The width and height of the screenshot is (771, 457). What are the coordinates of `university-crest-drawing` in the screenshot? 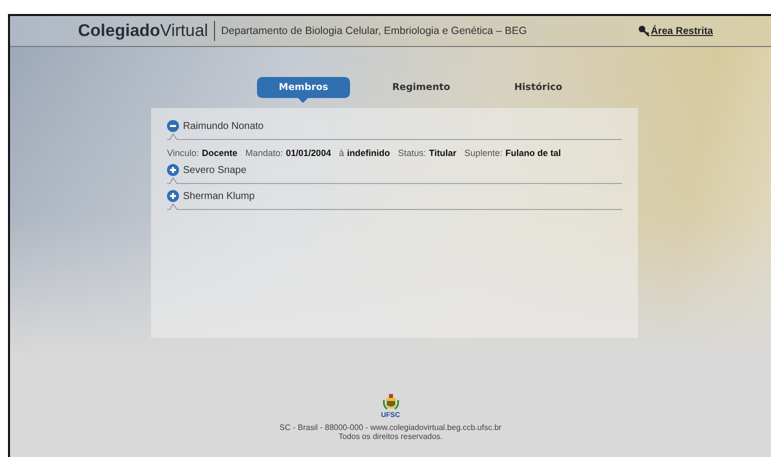 It's located at (390, 403).